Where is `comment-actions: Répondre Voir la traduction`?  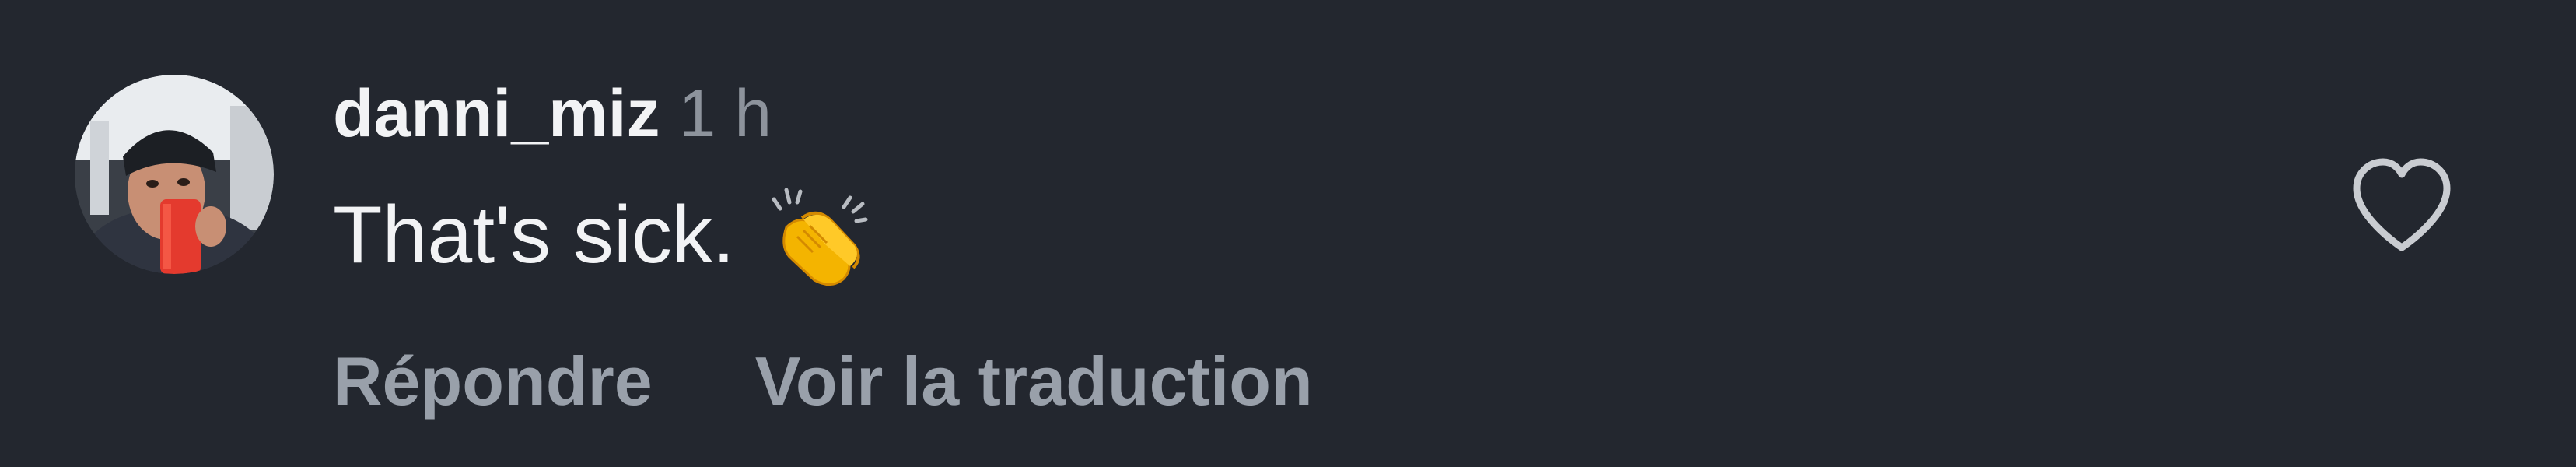 comment-actions: Répondre Voir la traduction is located at coordinates (823, 381).